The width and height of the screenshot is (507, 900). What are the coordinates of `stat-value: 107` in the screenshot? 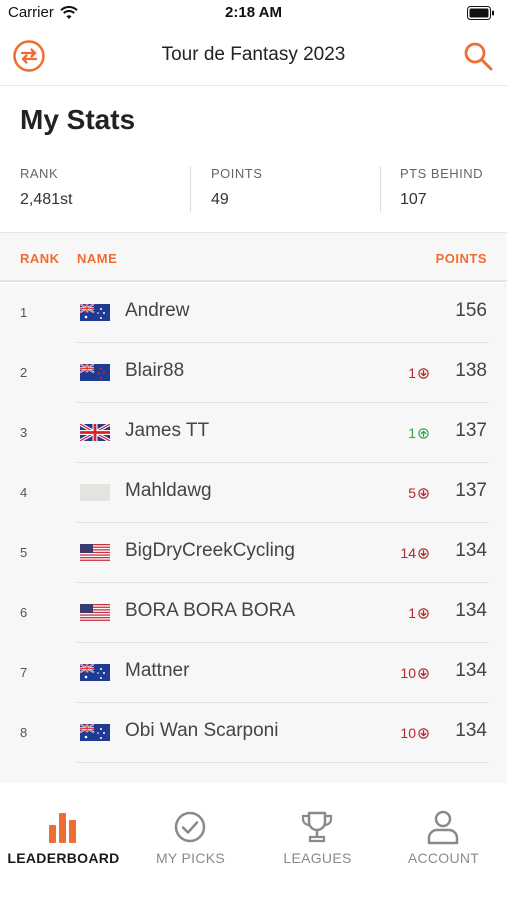 It's located at (413, 199).